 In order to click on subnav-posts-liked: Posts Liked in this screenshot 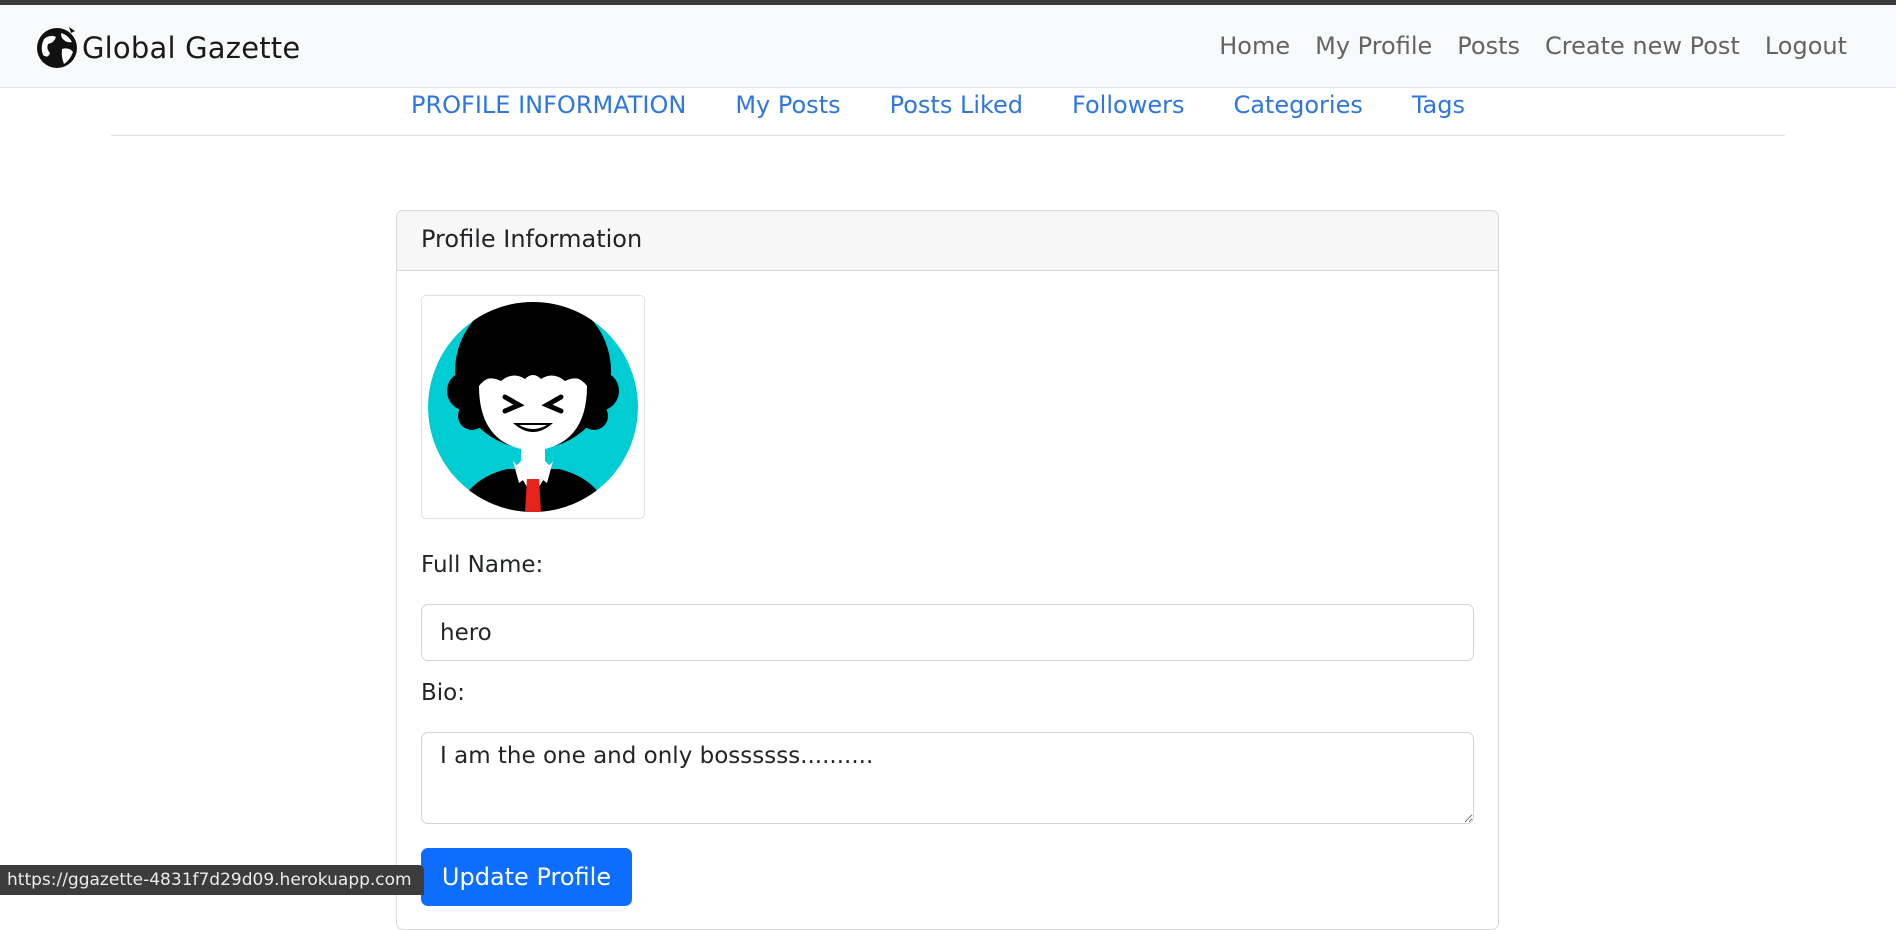, I will do `click(956, 105)`.